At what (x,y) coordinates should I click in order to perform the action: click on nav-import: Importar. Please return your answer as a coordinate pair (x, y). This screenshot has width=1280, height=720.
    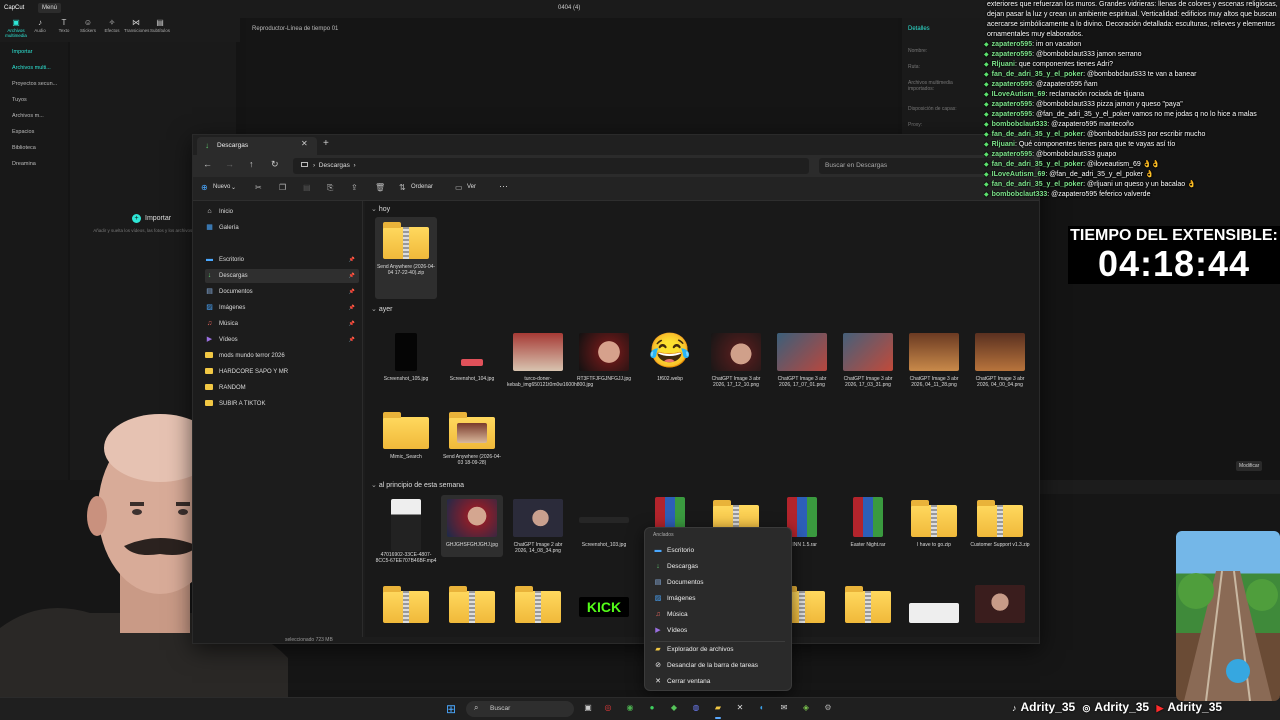
    Looking at the image, I should click on (34, 52).